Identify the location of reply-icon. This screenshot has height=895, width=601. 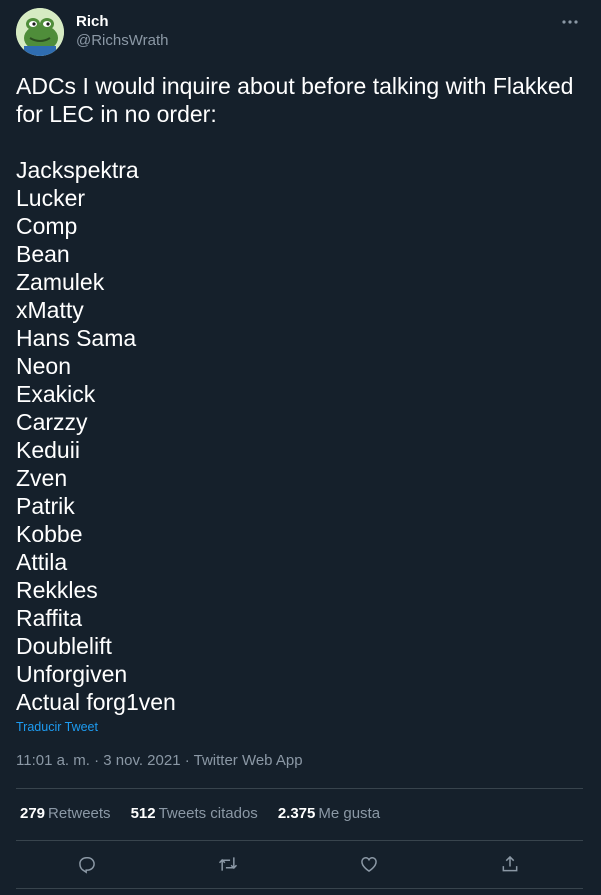
(87, 864).